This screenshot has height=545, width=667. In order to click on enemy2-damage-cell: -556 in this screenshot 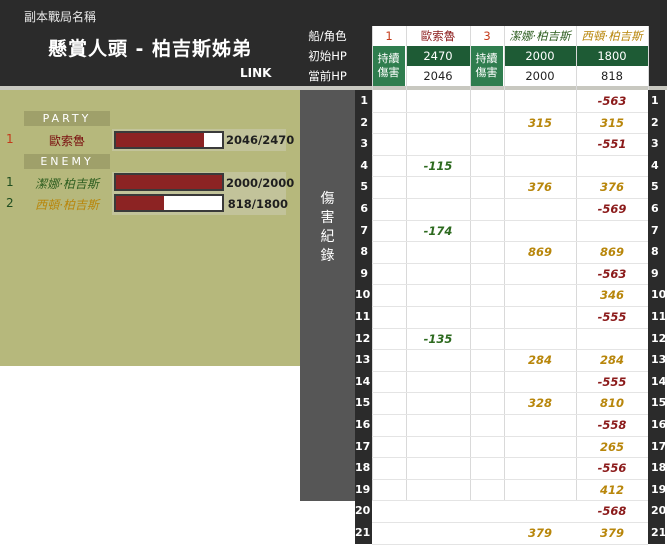, I will do `click(612, 468)`.